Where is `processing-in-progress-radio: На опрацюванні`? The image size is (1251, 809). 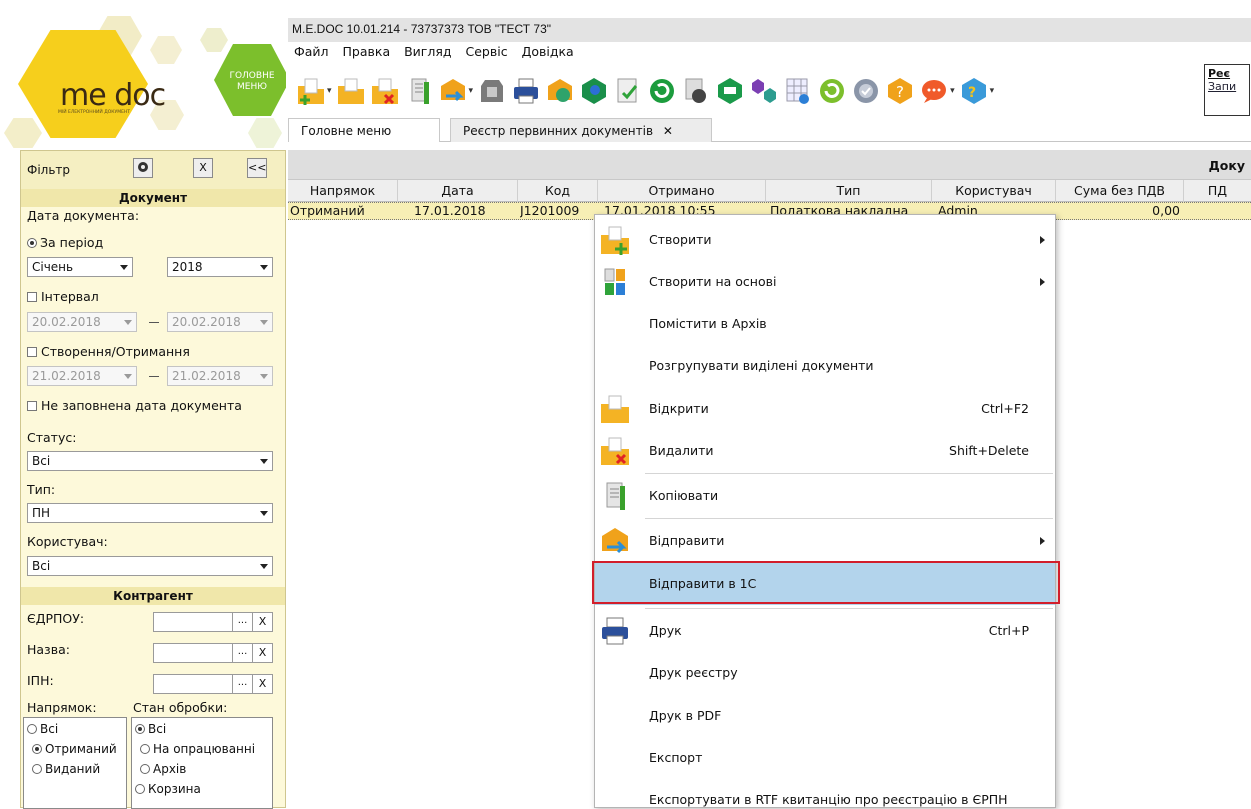
processing-in-progress-radio: На опрацюванні is located at coordinates (197, 749).